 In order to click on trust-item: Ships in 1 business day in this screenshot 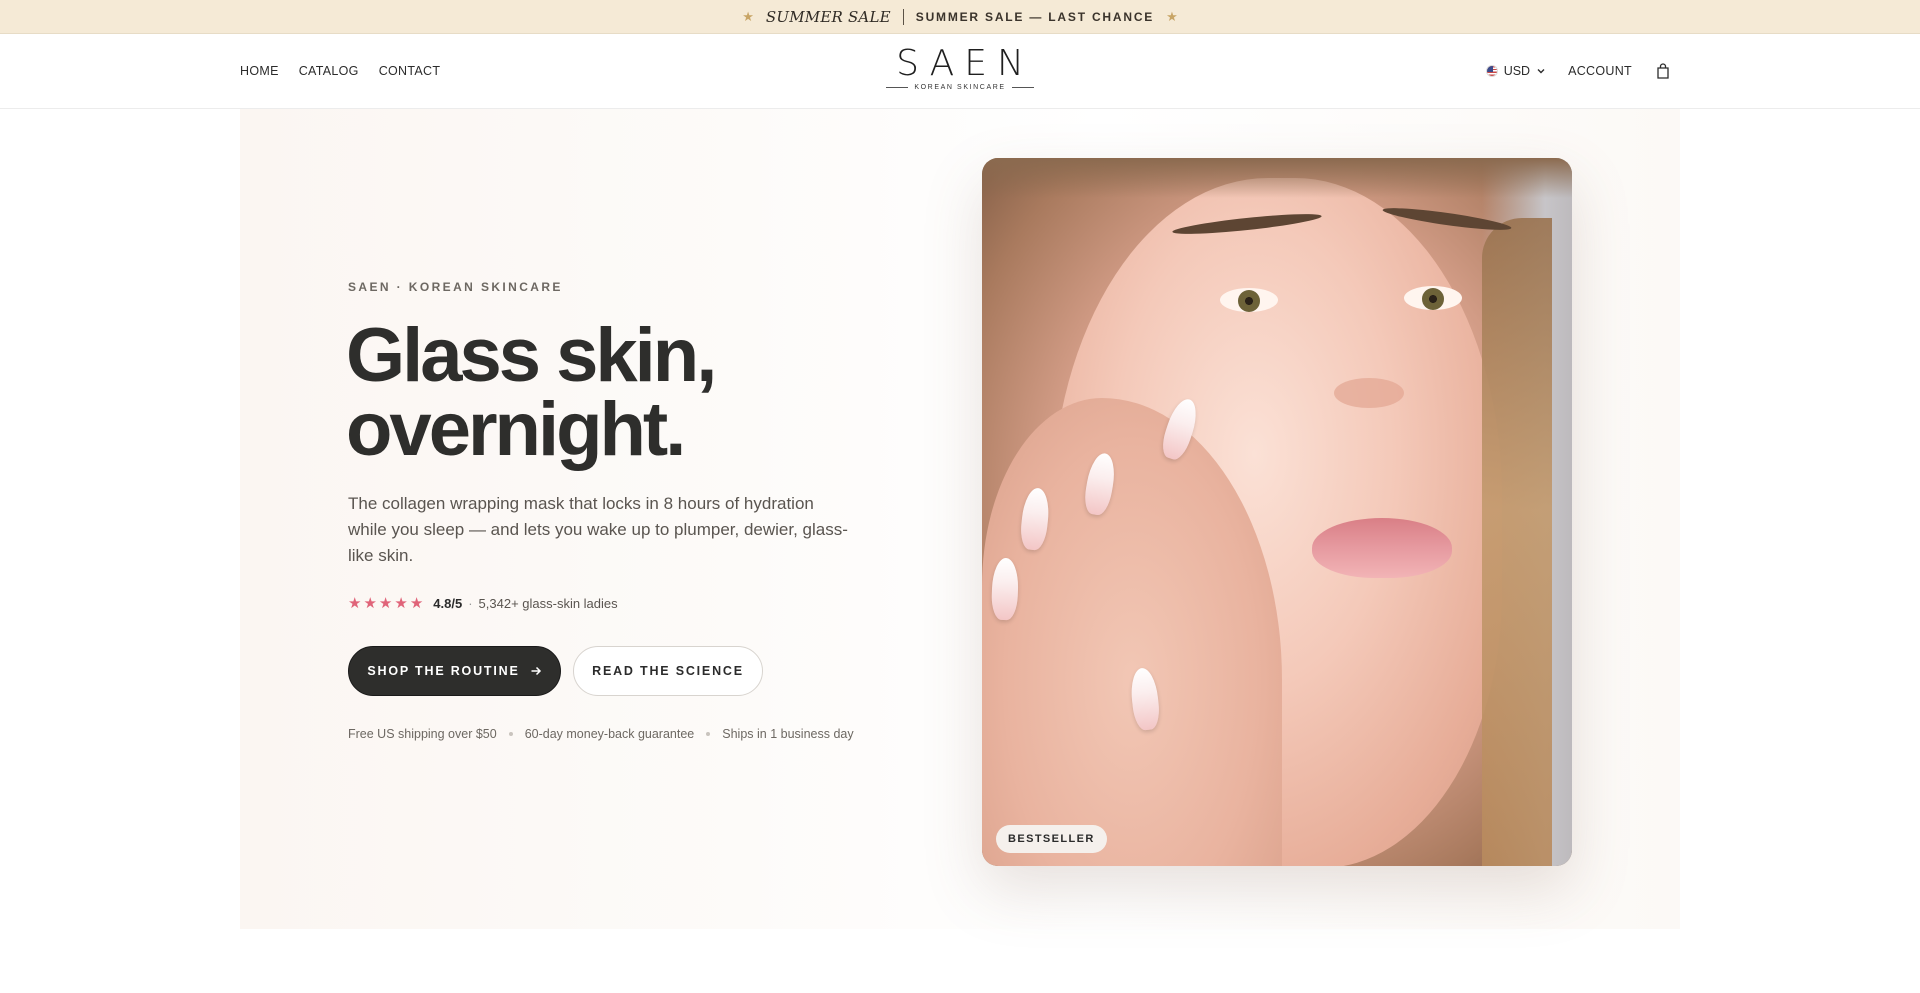, I will do `click(788, 734)`.